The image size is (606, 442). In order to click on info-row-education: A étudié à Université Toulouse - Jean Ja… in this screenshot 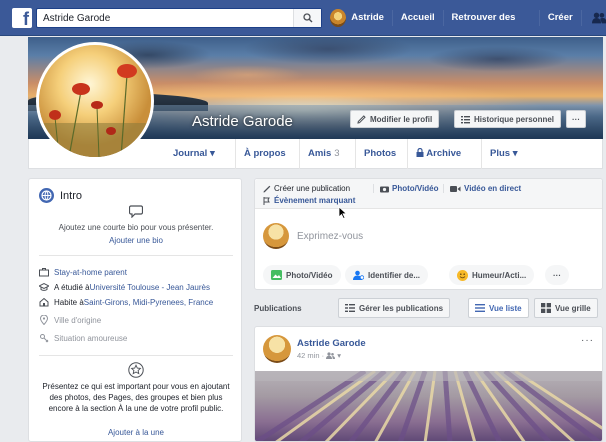, I will do `click(124, 287)`.